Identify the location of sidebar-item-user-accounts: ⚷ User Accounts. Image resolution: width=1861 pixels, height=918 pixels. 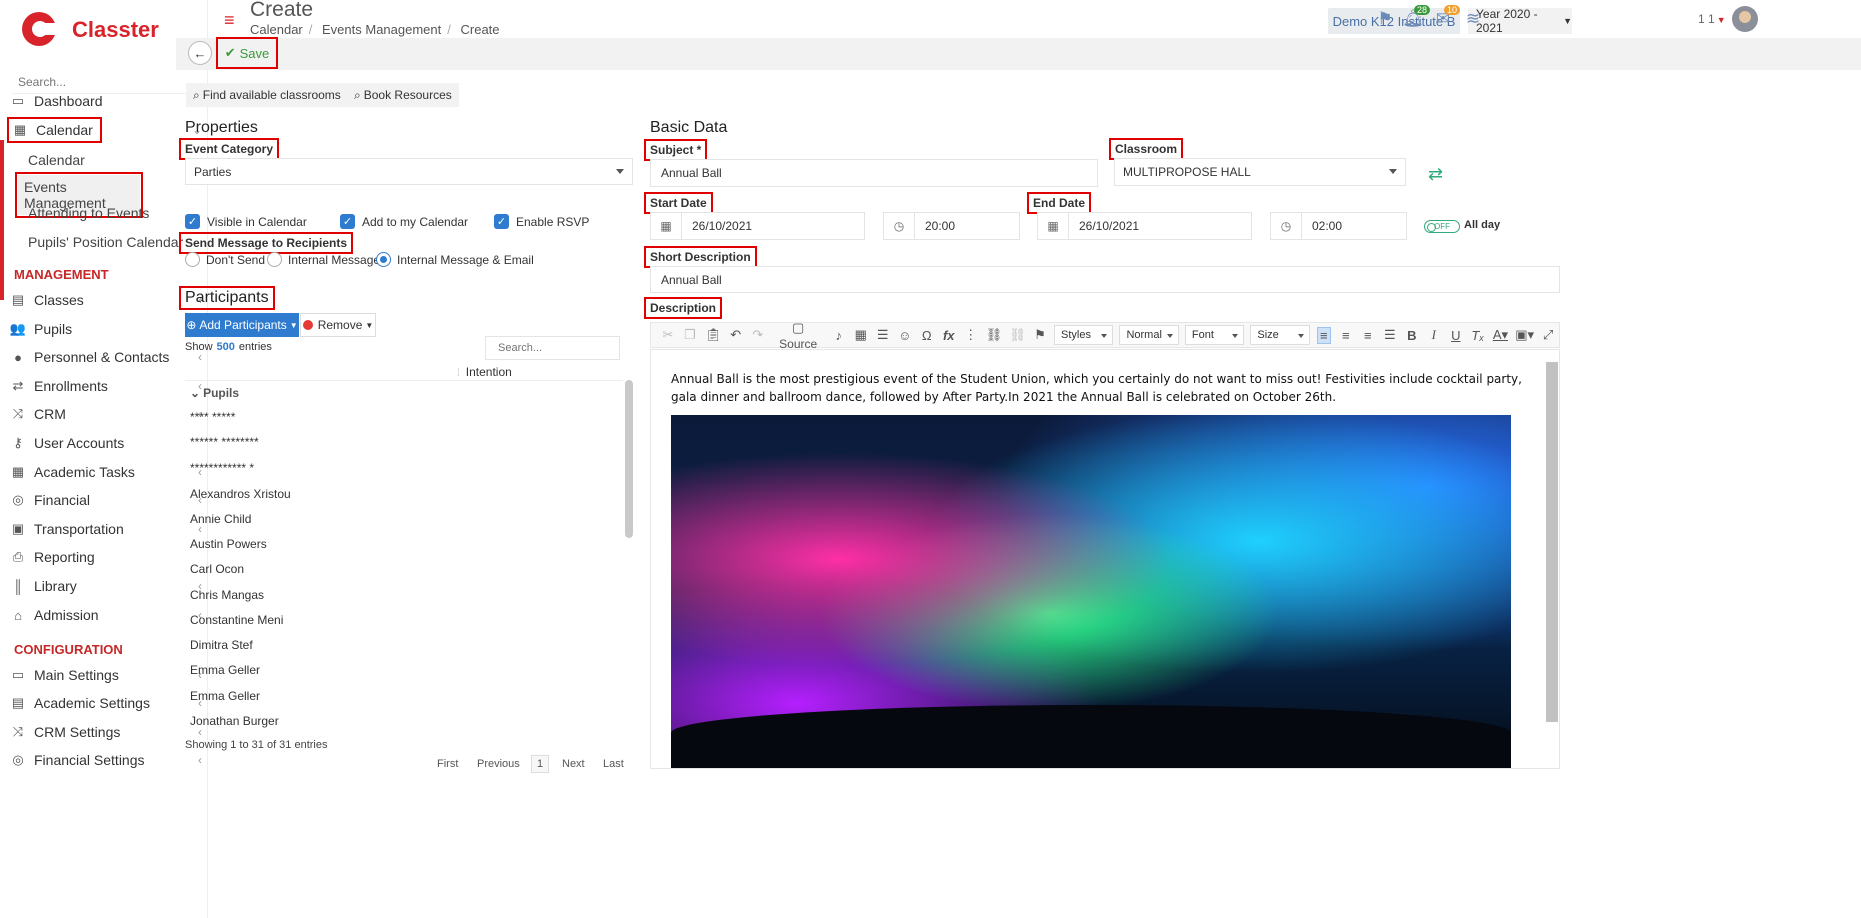
(103, 443).